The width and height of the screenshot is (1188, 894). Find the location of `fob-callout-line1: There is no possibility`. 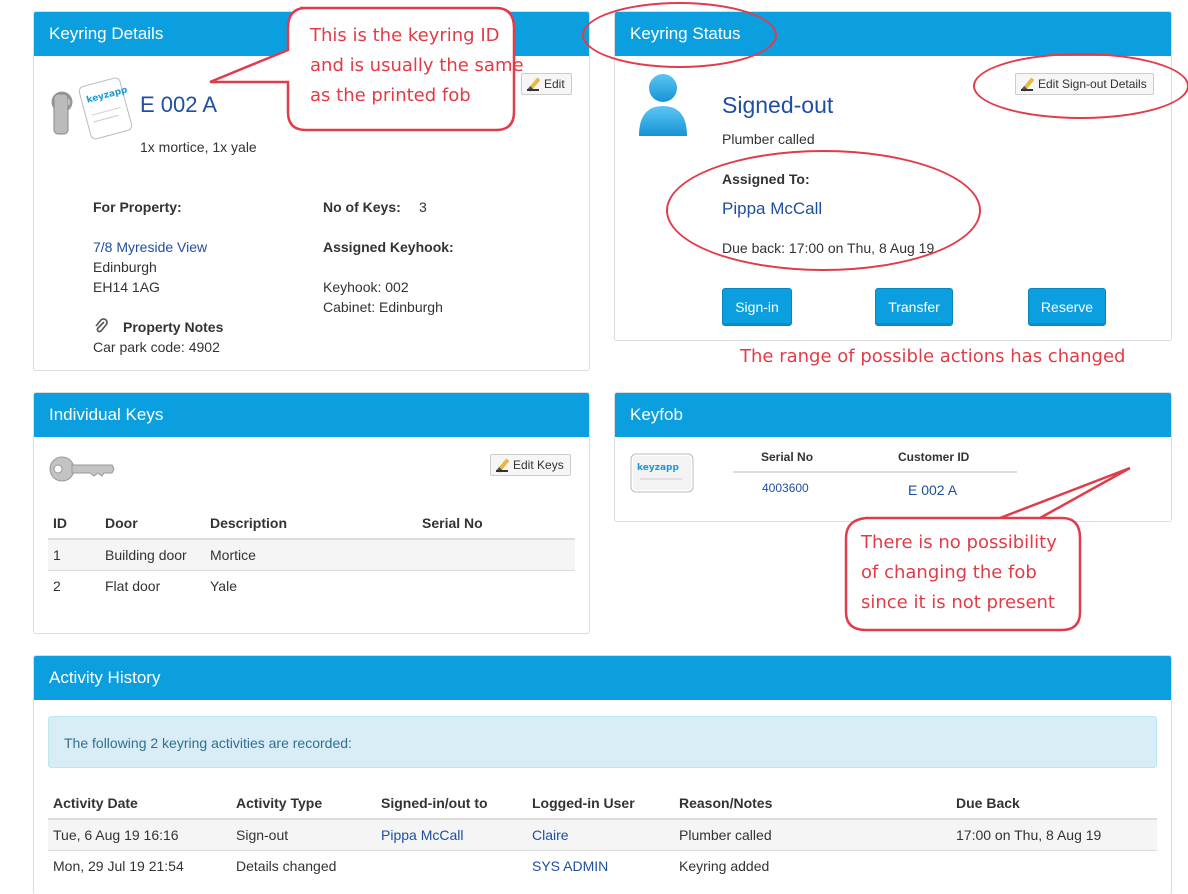

fob-callout-line1: There is no possibility is located at coordinates (959, 542).